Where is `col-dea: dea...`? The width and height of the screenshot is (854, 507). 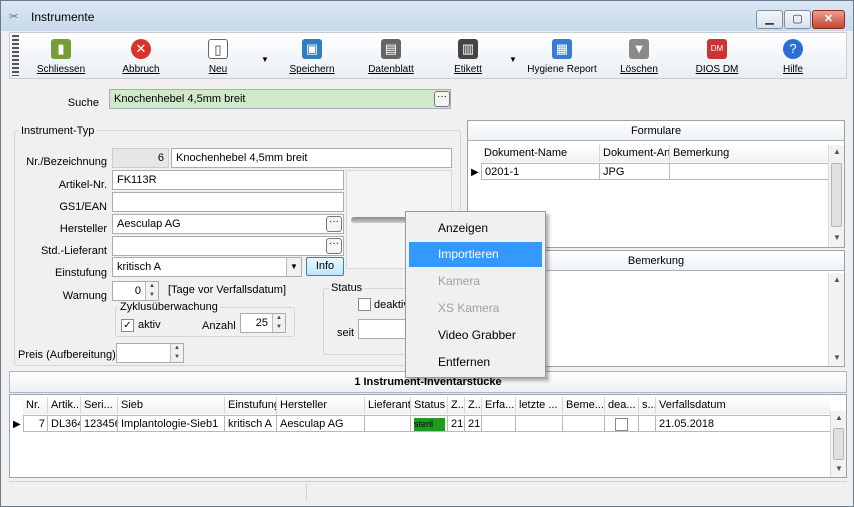
col-dea: dea... is located at coordinates (622, 405).